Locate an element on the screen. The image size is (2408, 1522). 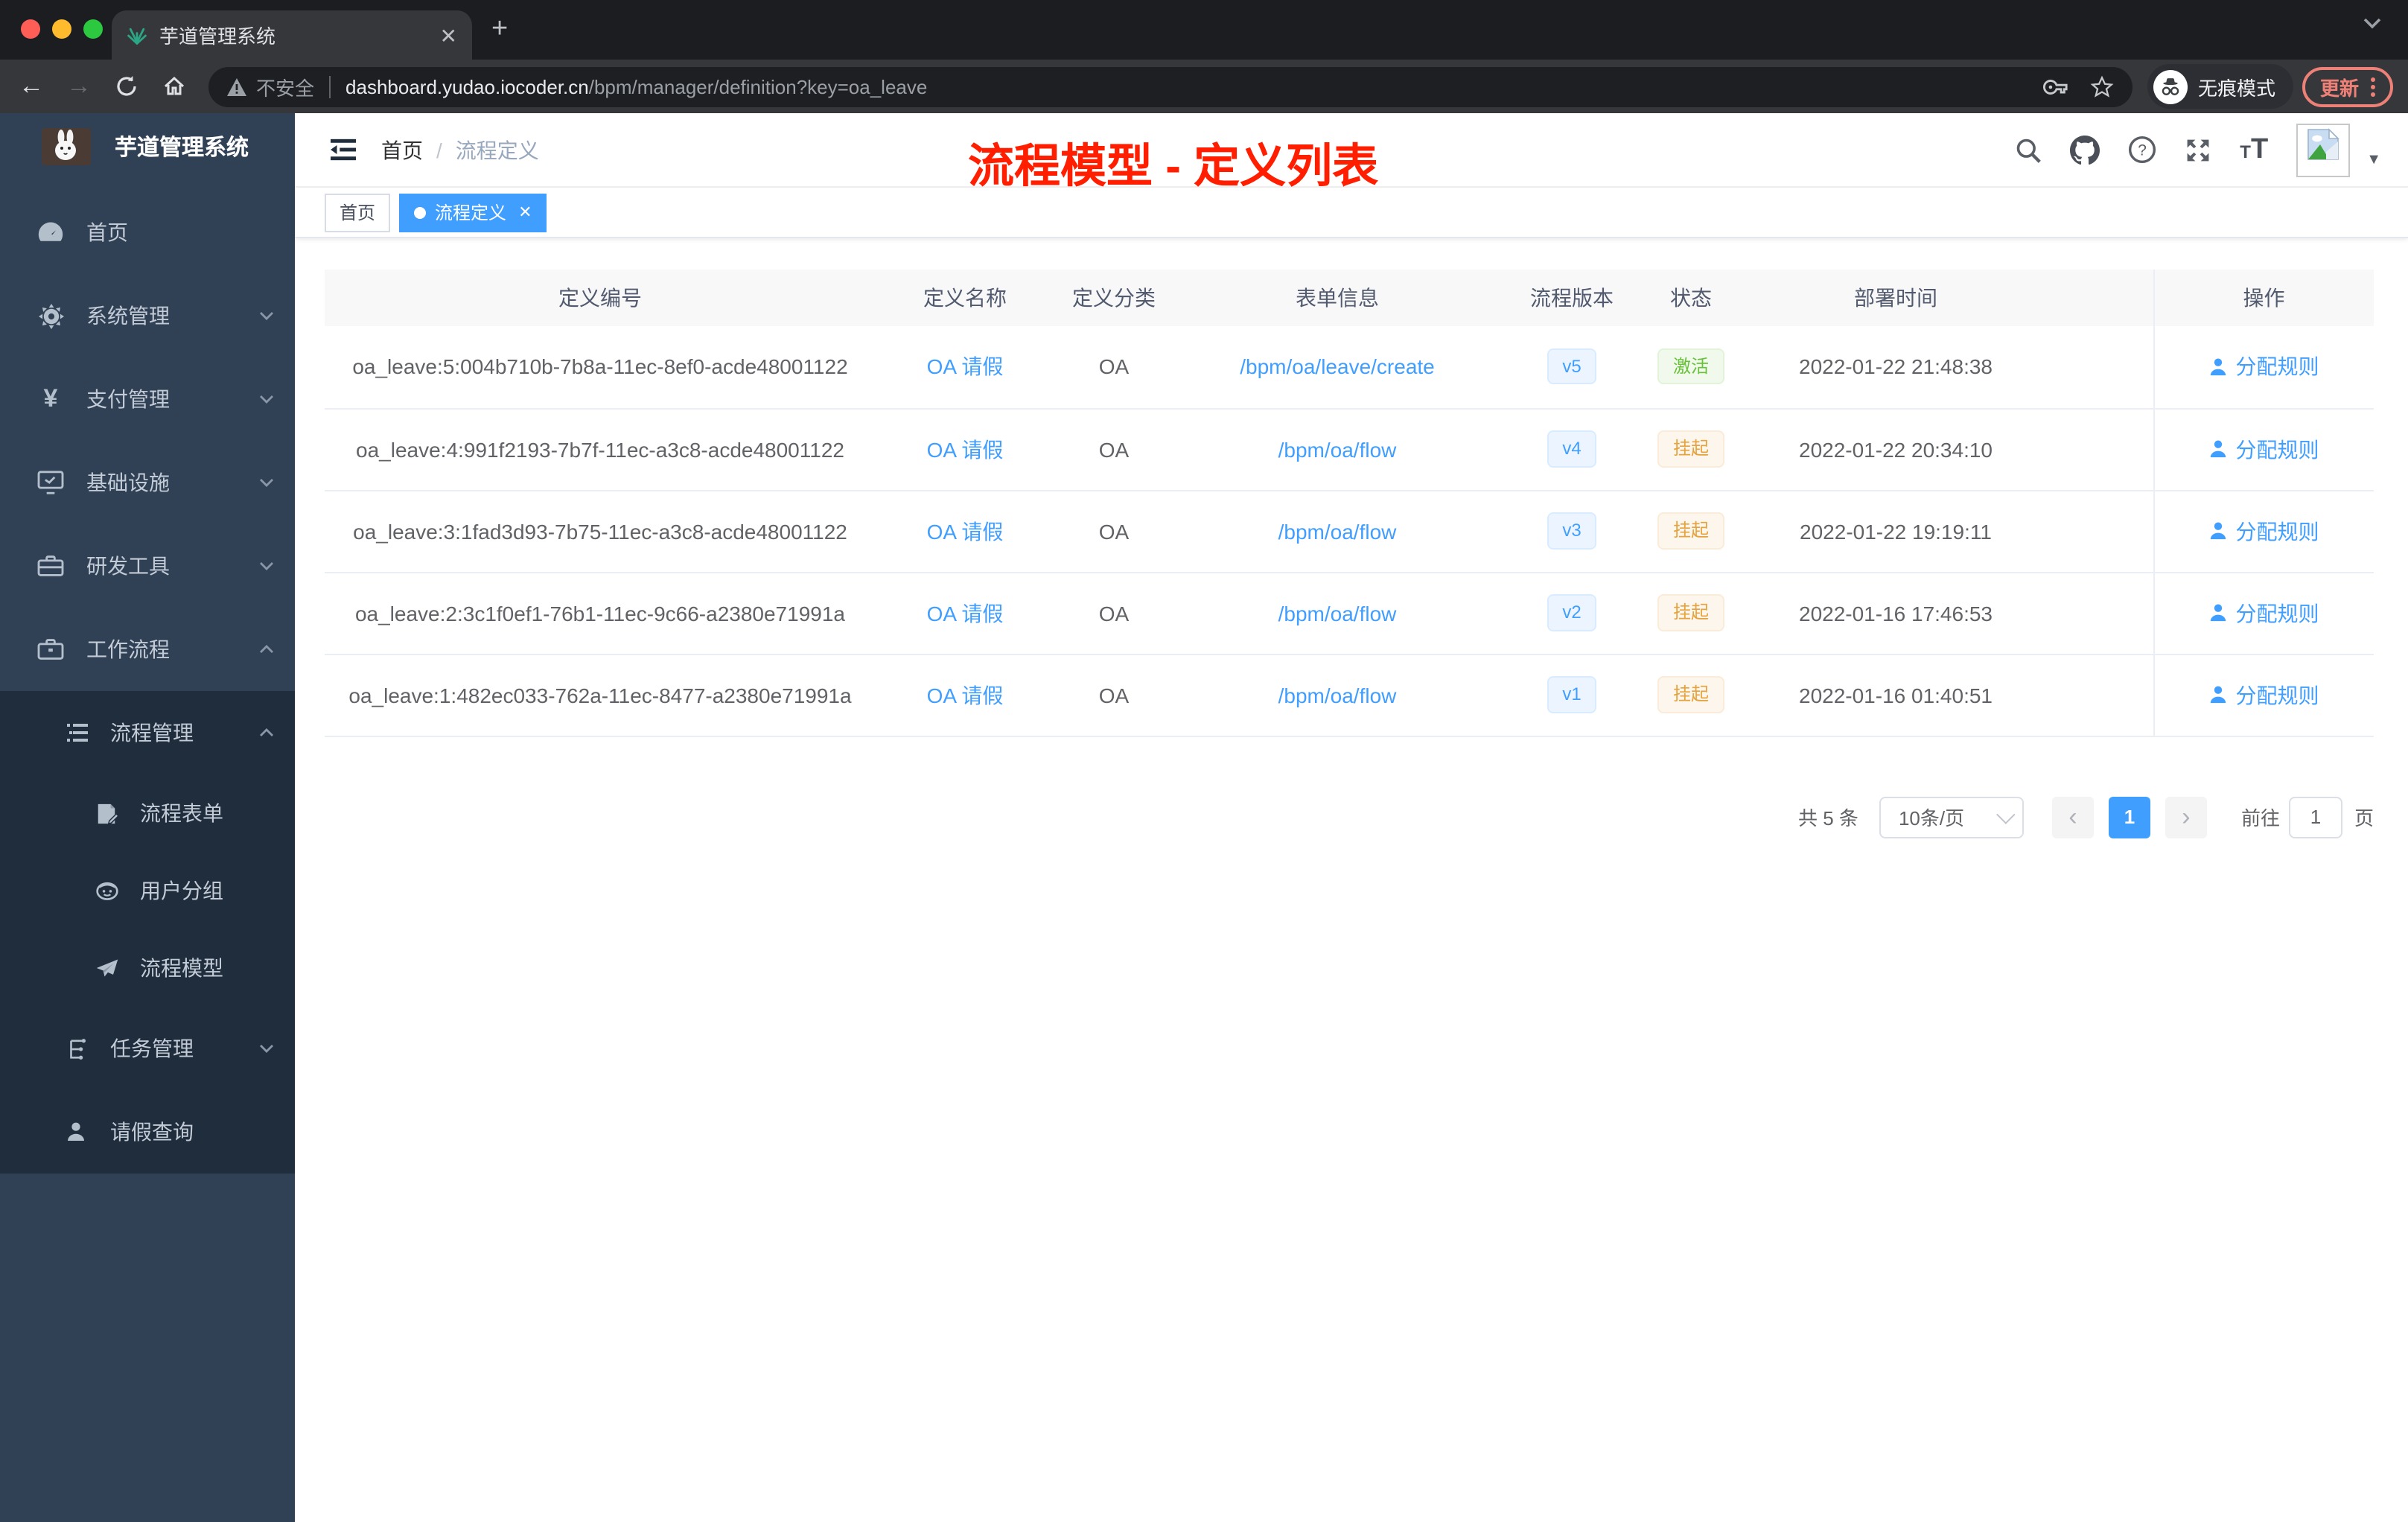
help-icon: ? is located at coordinates (2142, 150).